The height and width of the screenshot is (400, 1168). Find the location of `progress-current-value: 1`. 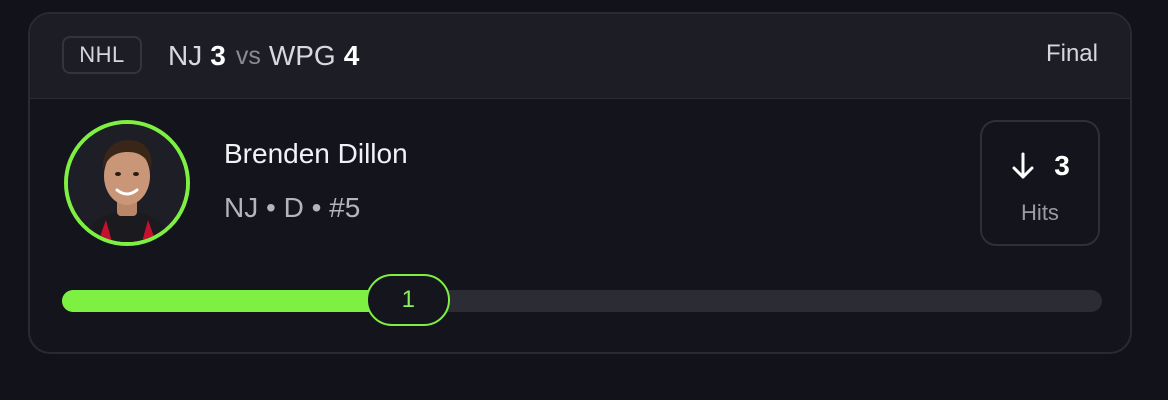

progress-current-value: 1 is located at coordinates (408, 299).